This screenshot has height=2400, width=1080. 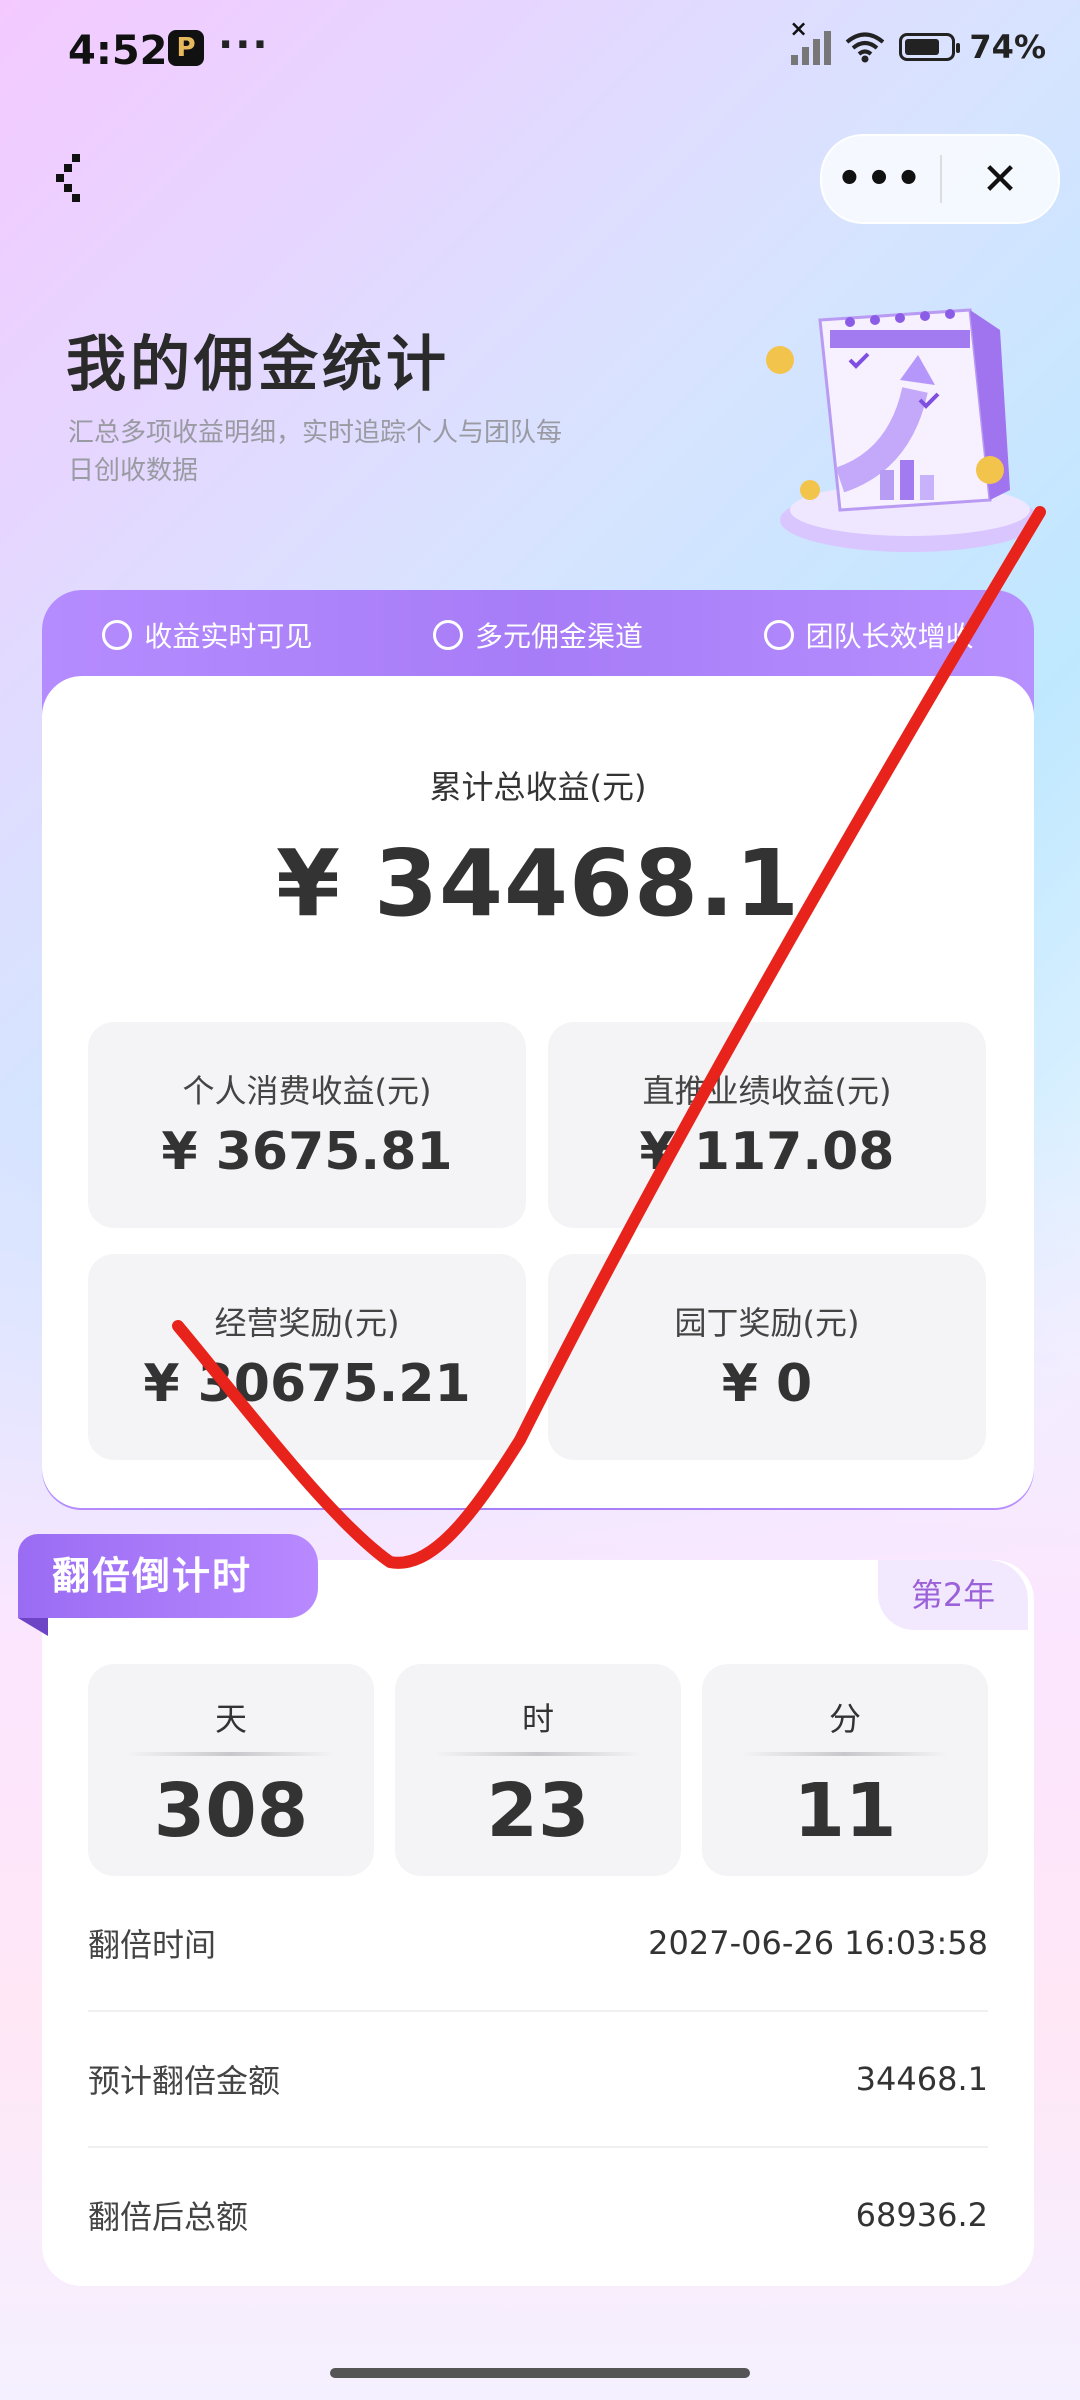 What do you see at coordinates (228, 636) in the screenshot?
I see `feature-label: 收益实时可见` at bounding box center [228, 636].